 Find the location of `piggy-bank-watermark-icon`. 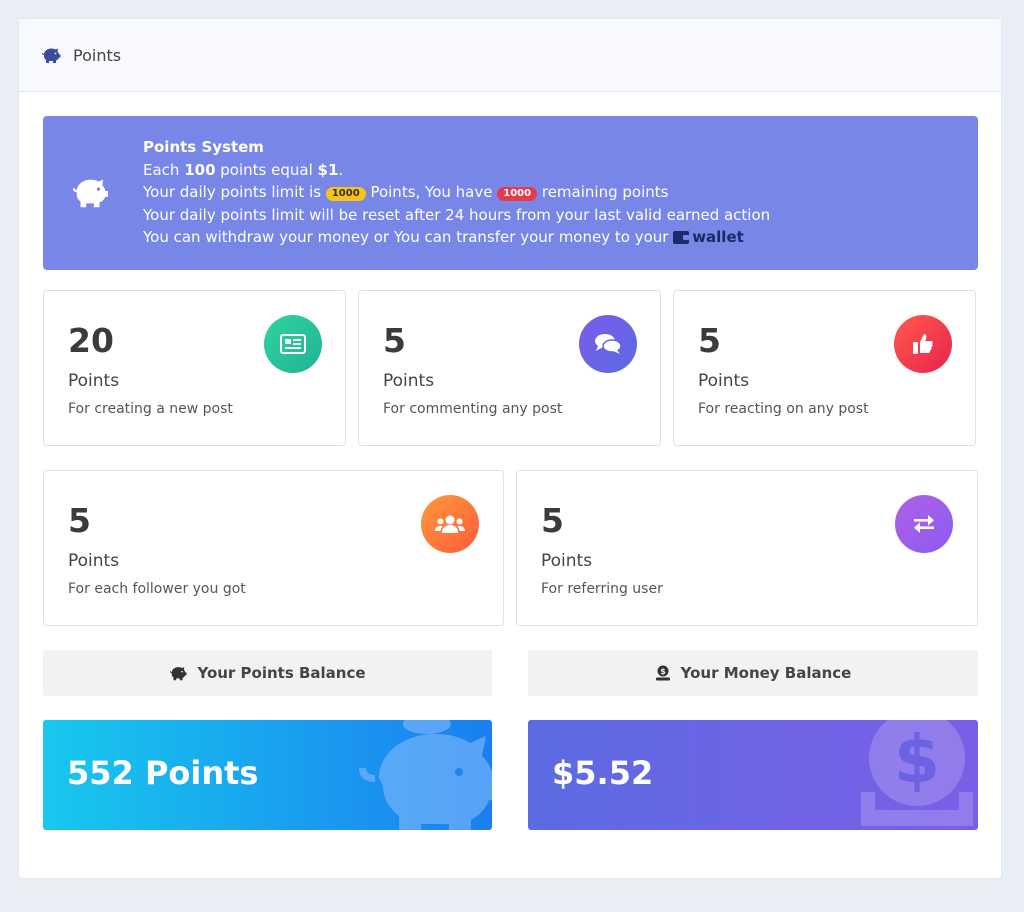

piggy-bank-watermark-icon is located at coordinates (425, 775).